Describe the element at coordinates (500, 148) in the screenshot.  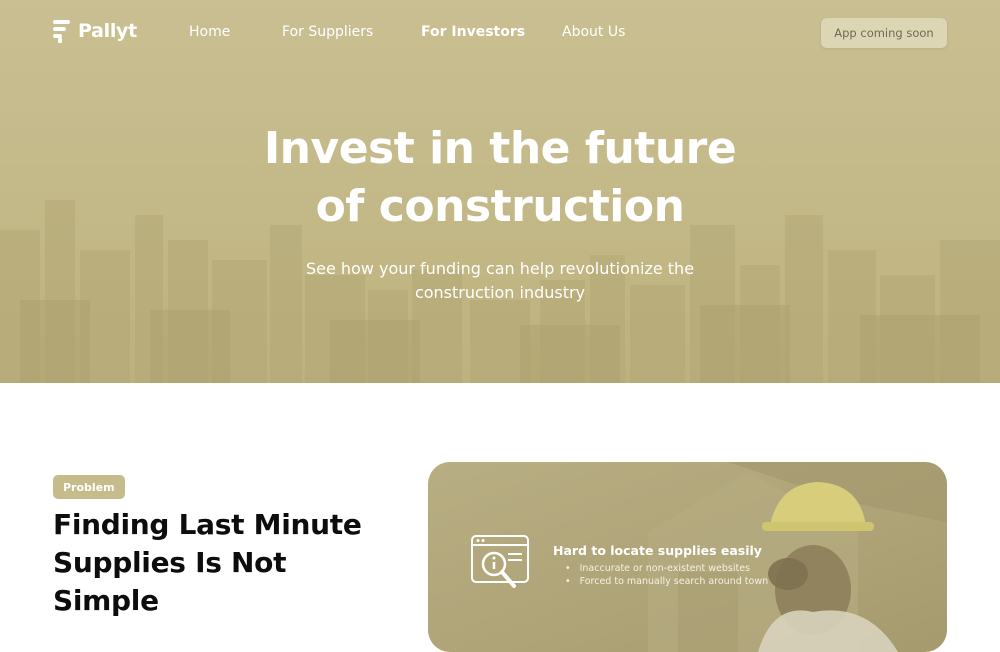
I see `hero-title-line-1: Invest in the future` at that location.